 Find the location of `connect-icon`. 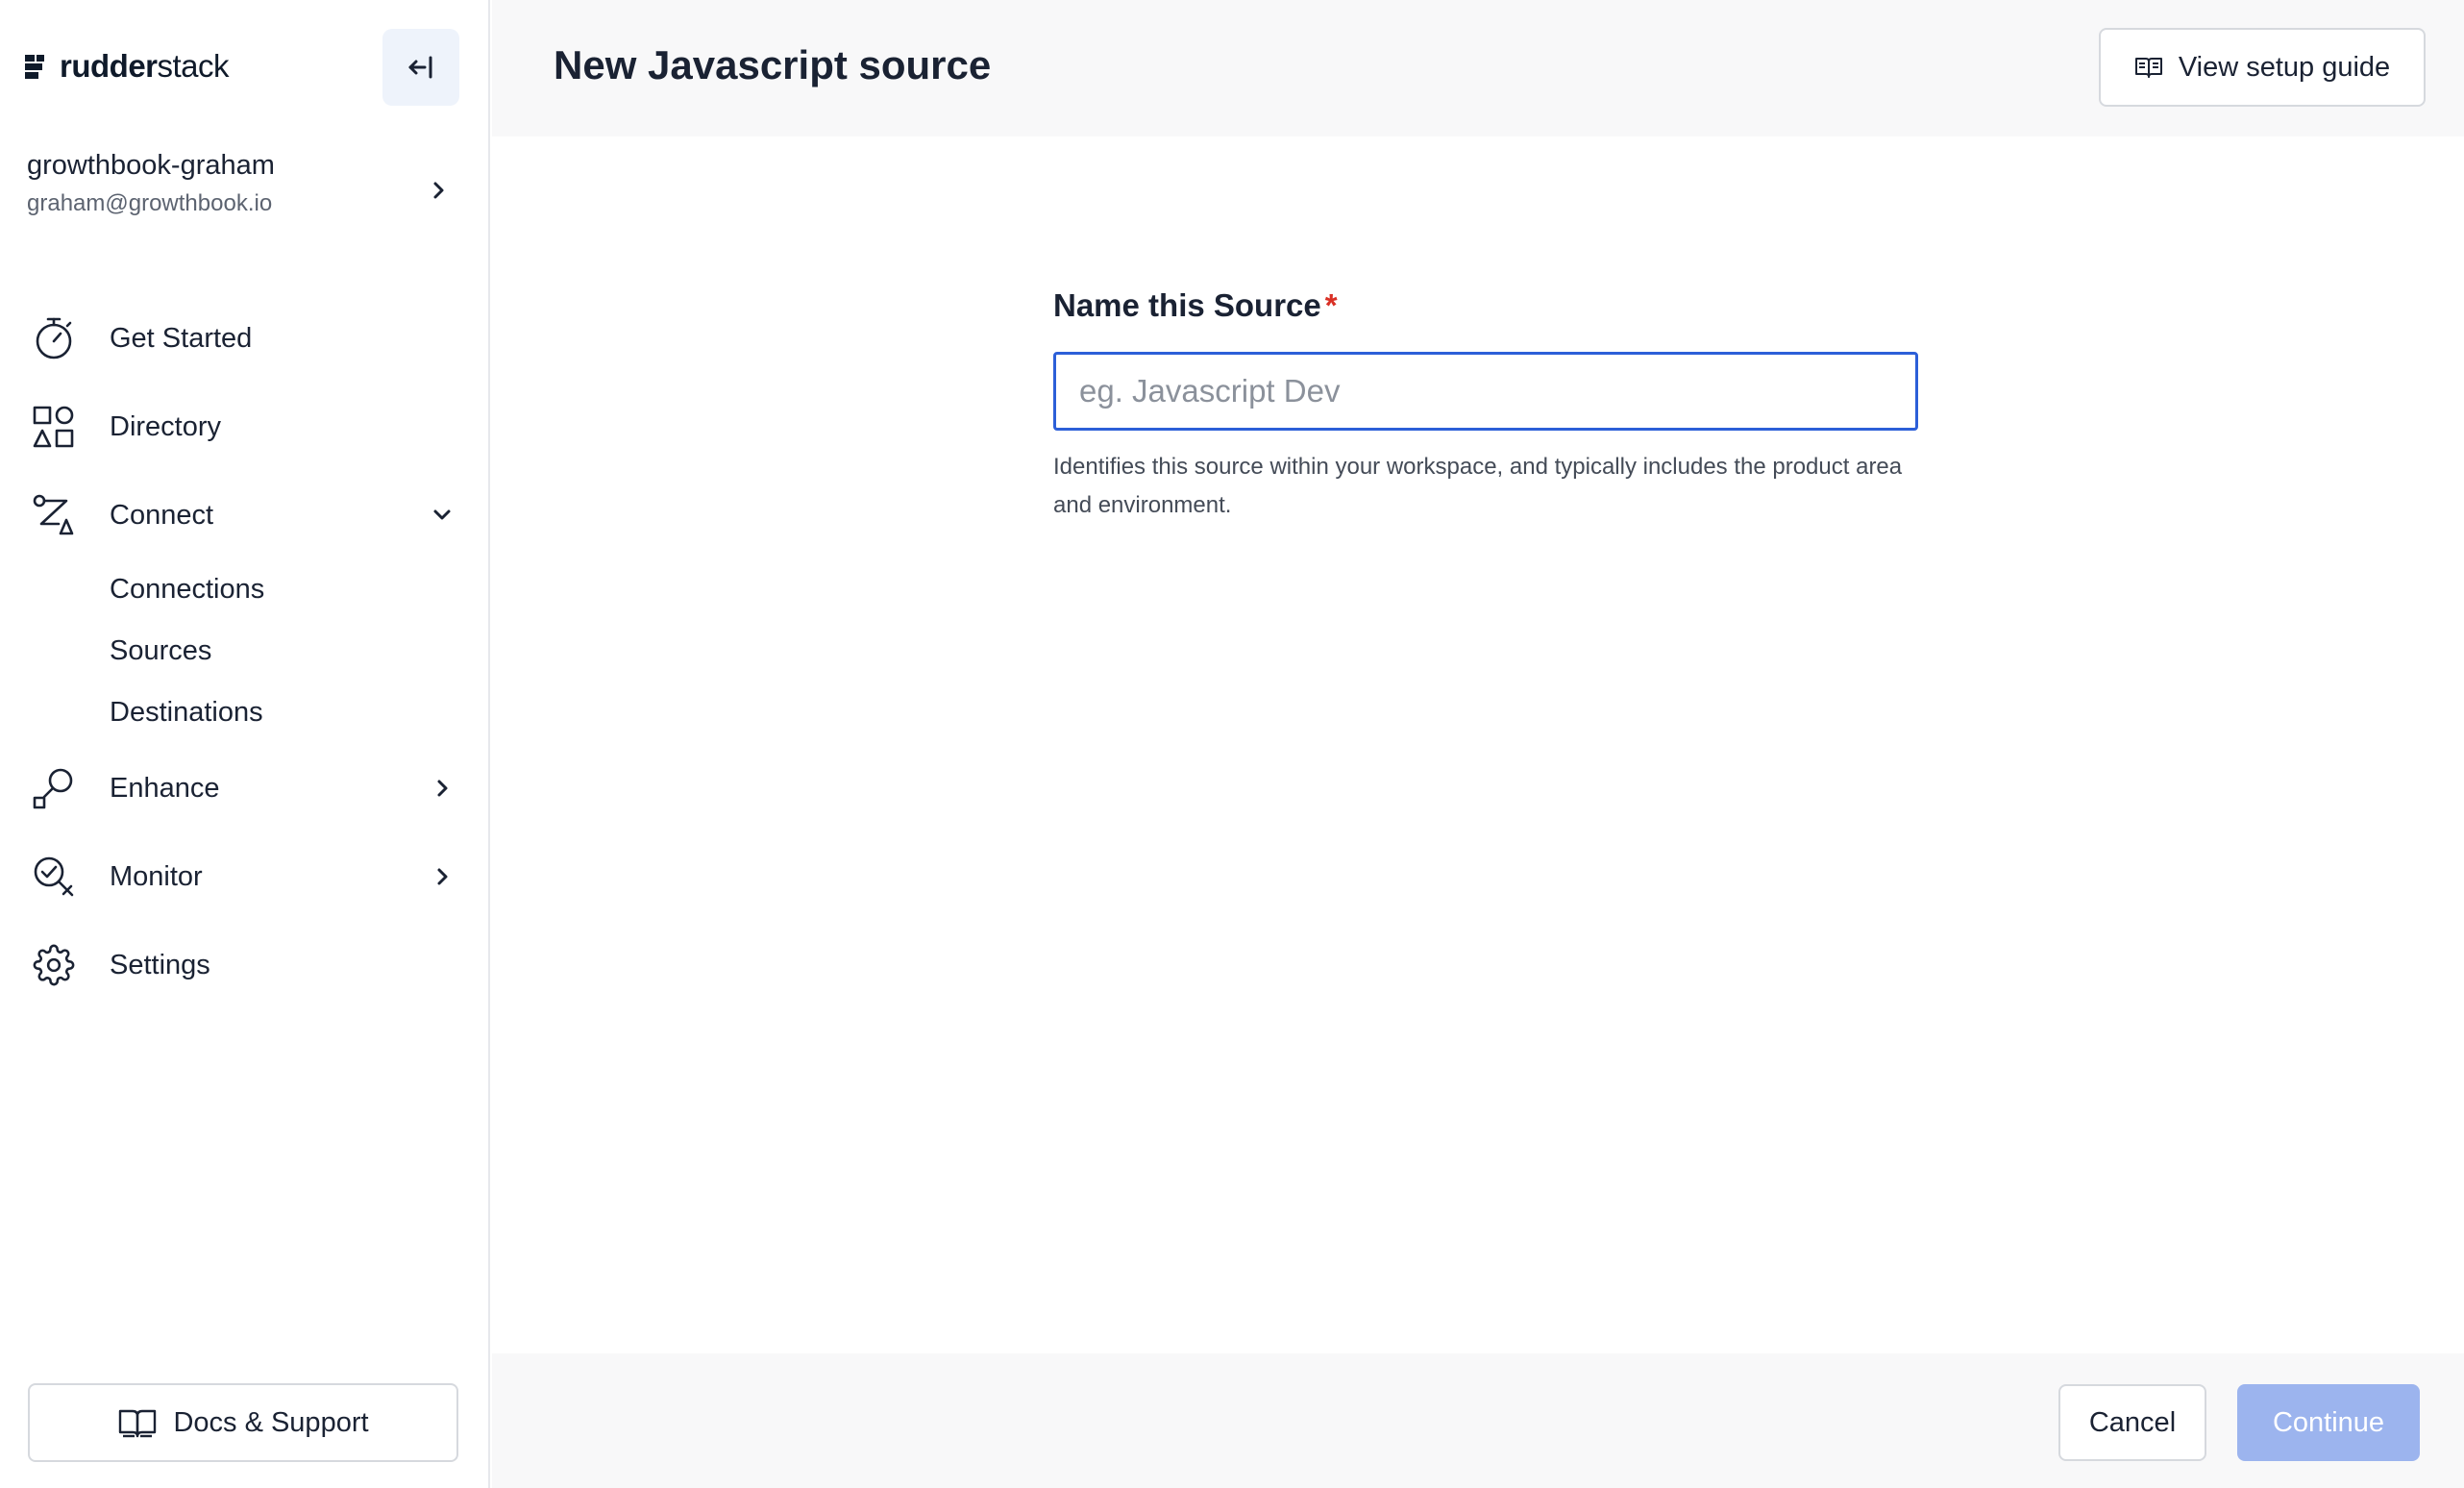

connect-icon is located at coordinates (54, 515).